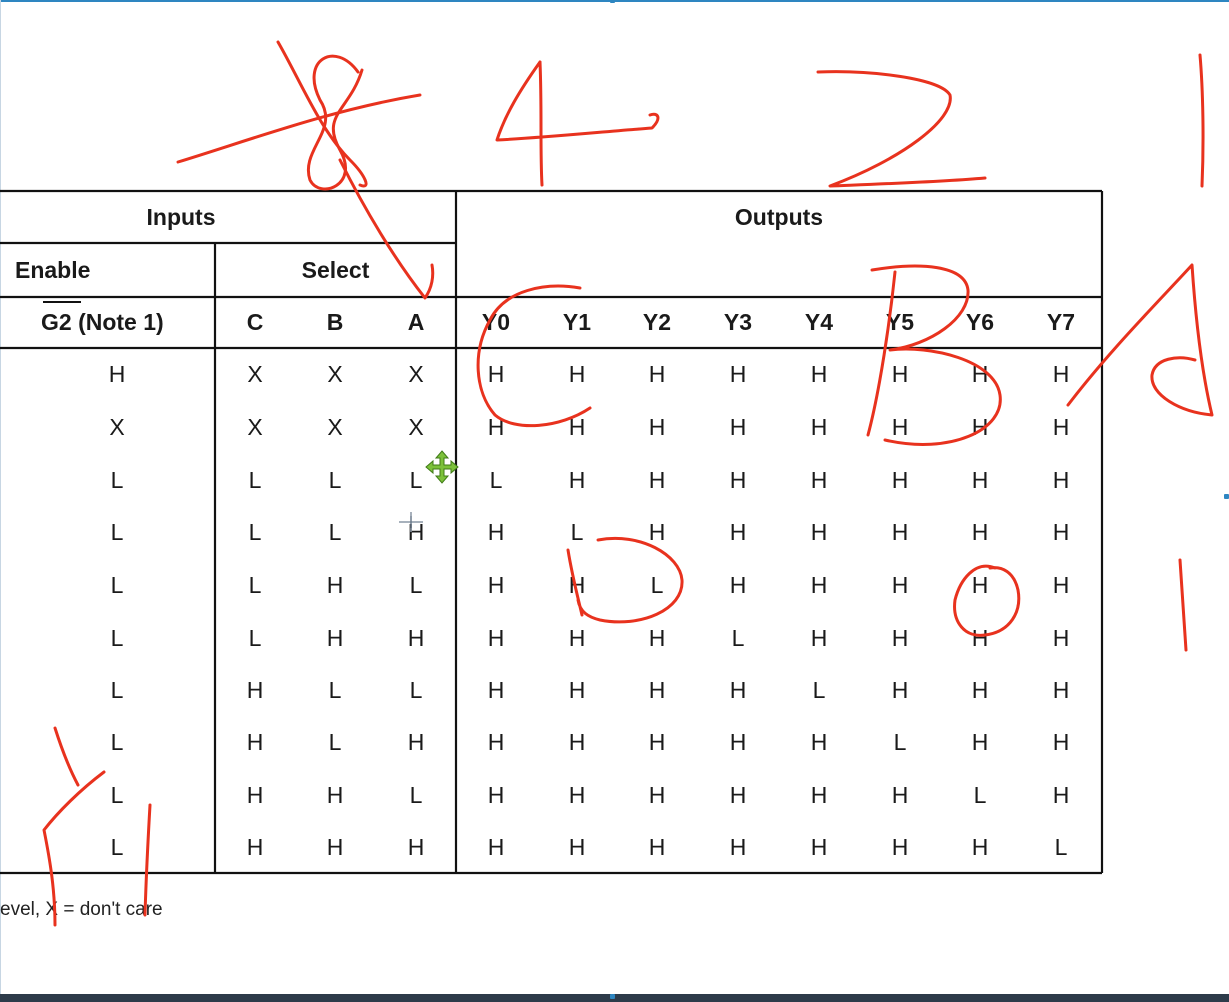 The width and height of the screenshot is (1229, 1002). I want to click on stroke-D, so click(625, 580).